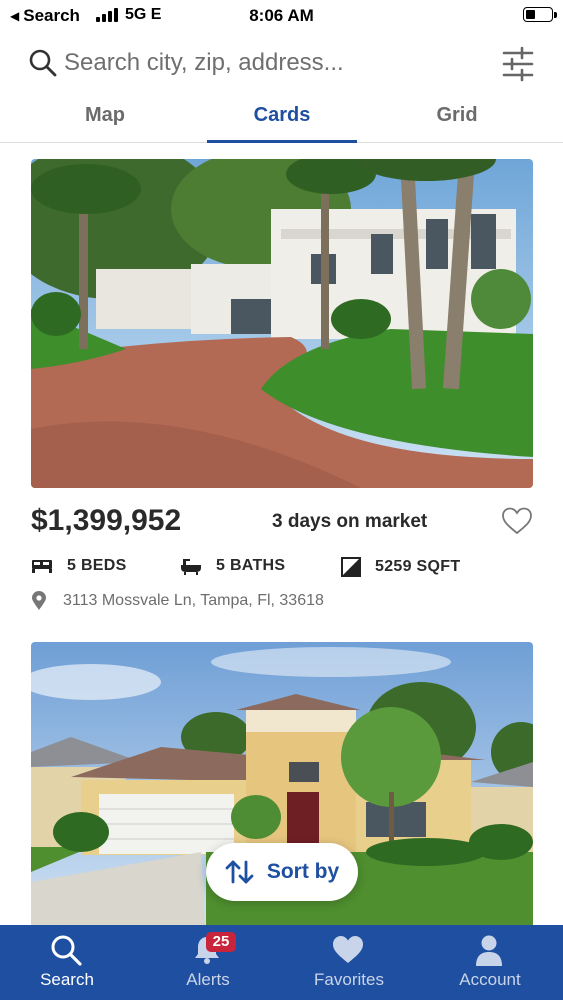  Describe the element at coordinates (221, 942) in the screenshot. I see `alerts-count-badge: 25` at that location.